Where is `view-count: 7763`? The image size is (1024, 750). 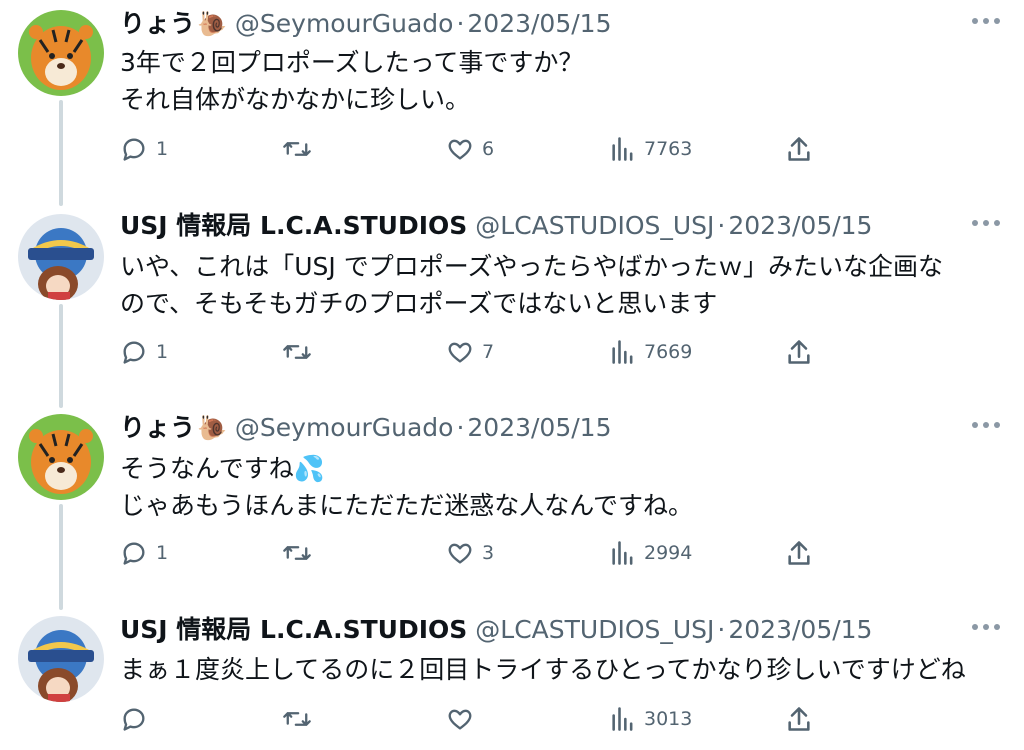 view-count: 7763 is located at coordinates (668, 149).